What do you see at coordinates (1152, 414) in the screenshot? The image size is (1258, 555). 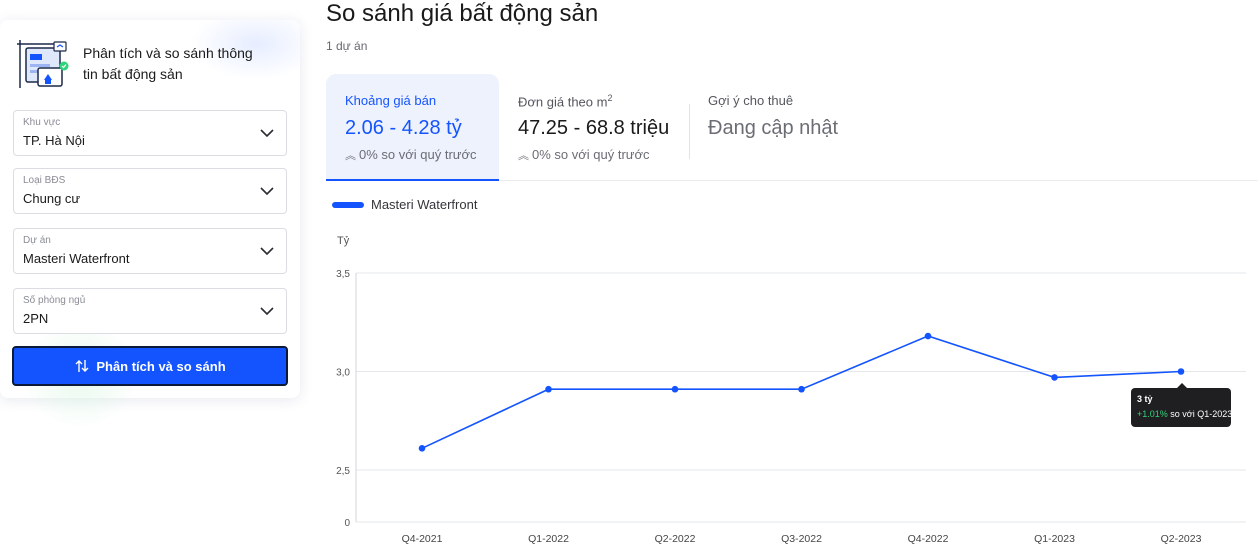 I see `tooltip-change-pct: +1.01%` at bounding box center [1152, 414].